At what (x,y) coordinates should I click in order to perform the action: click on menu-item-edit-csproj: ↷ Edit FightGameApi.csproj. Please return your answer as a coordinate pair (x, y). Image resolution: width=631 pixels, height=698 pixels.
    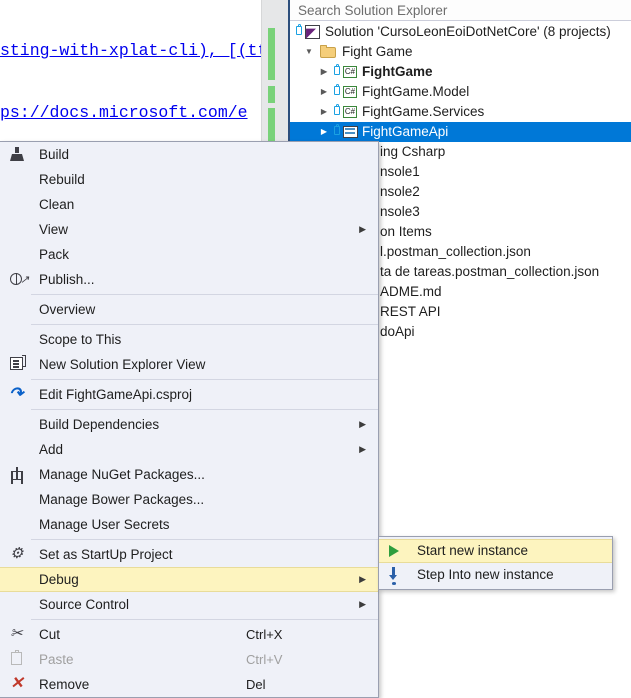
    Looking at the image, I should click on (189, 394).